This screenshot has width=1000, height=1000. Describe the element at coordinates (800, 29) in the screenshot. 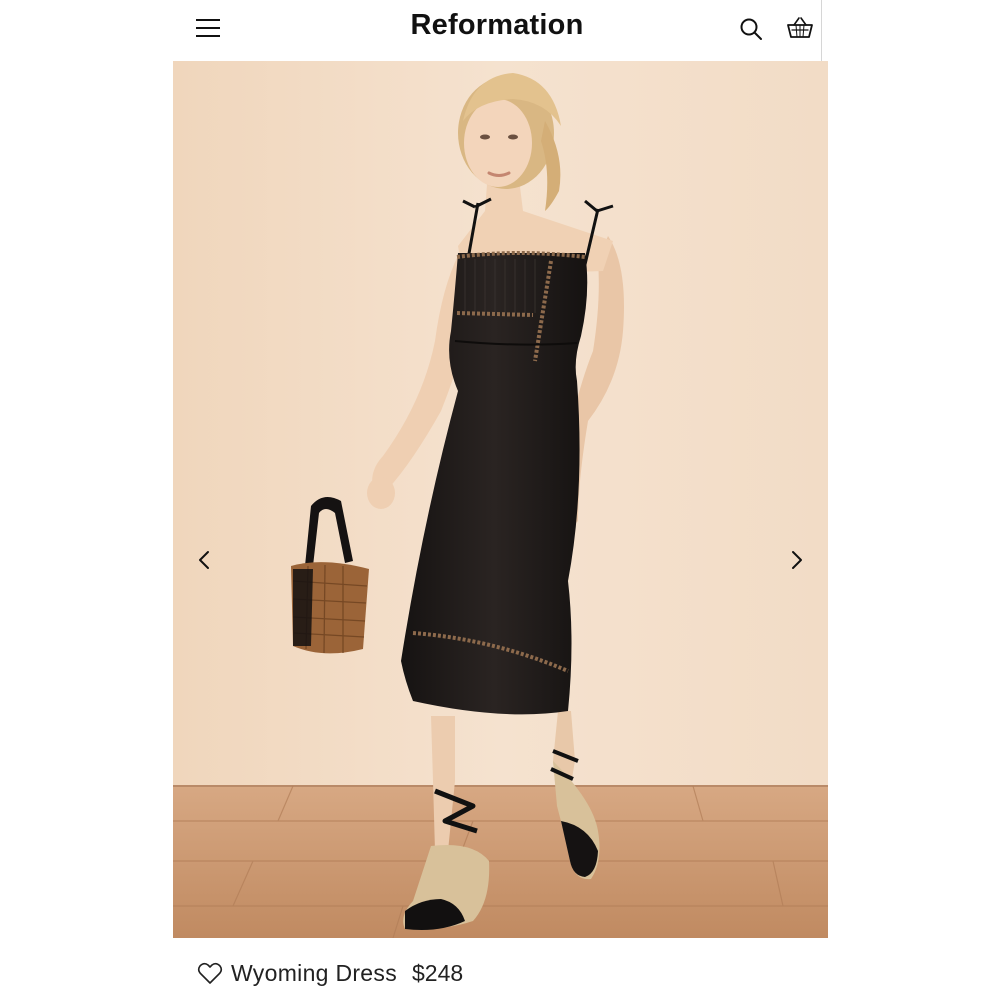

I see `shopping-bag-icon` at that location.